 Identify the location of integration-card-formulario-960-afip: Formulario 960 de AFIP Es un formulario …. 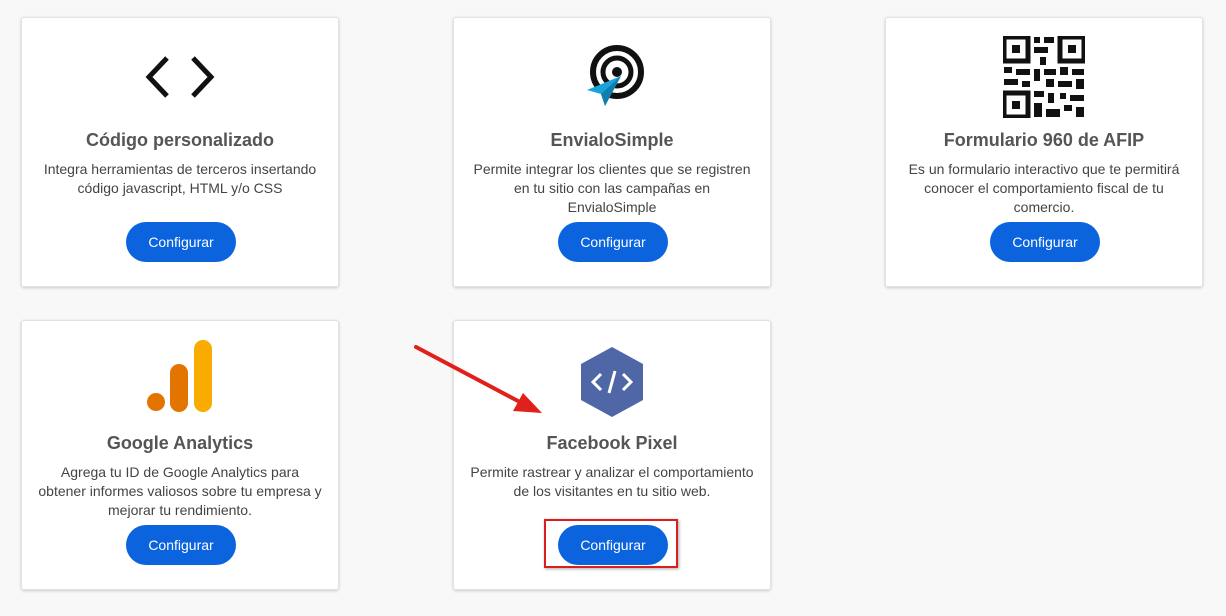
(1044, 152).